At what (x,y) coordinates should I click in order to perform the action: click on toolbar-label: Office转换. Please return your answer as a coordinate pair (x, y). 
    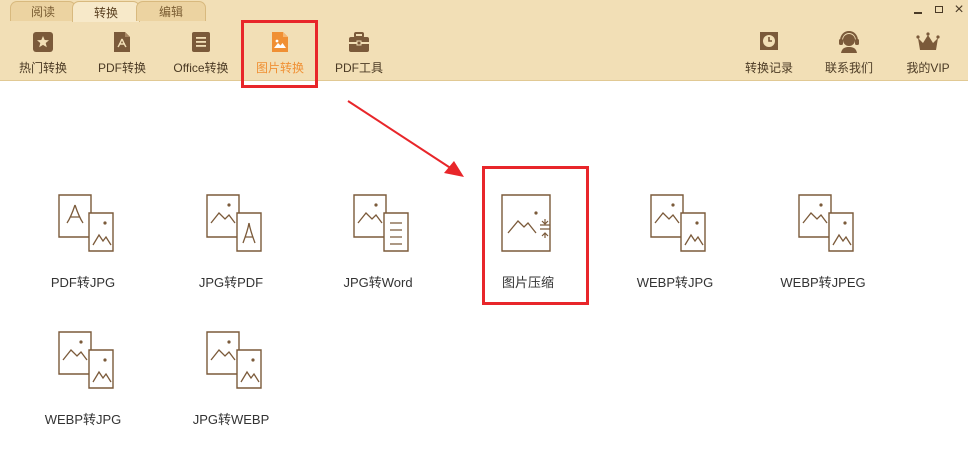
    Looking at the image, I should click on (201, 68).